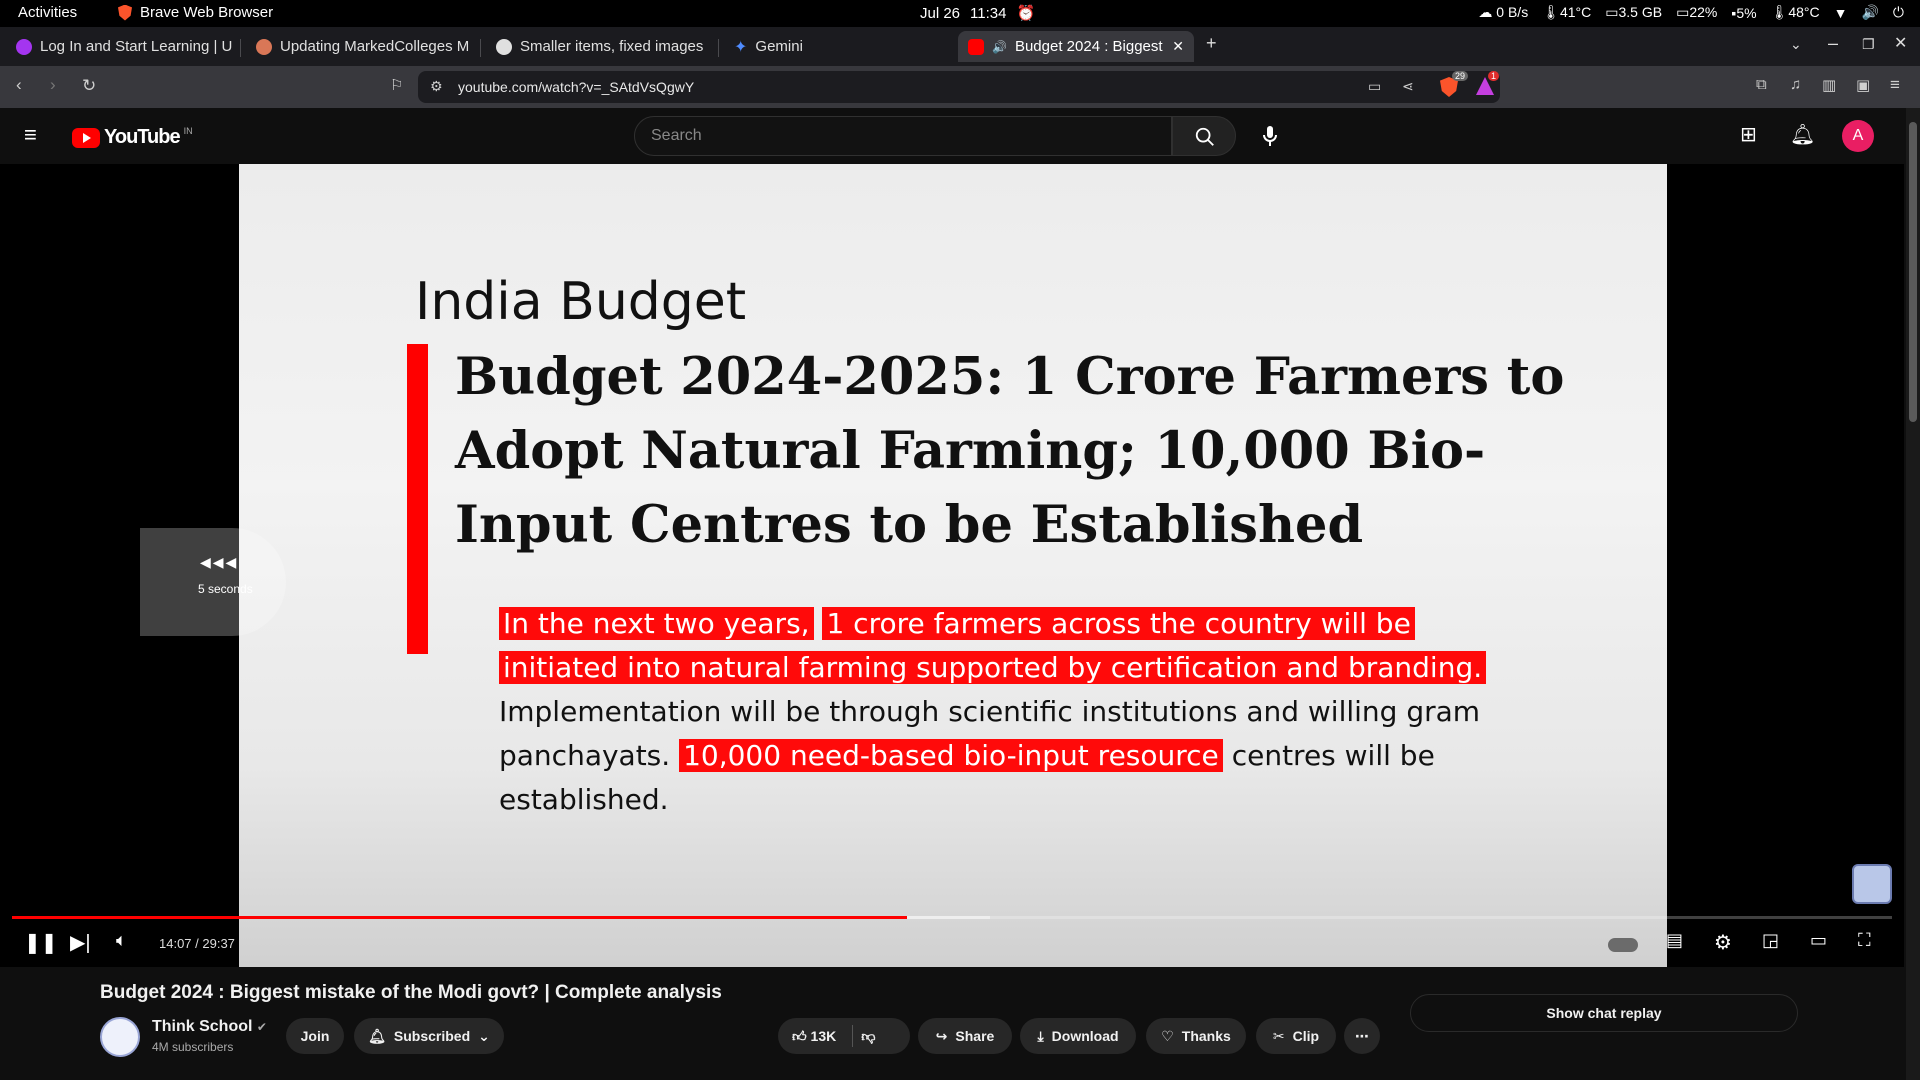 This screenshot has width=1920, height=1080. I want to click on next-video-icon: ▶|, so click(80, 942).